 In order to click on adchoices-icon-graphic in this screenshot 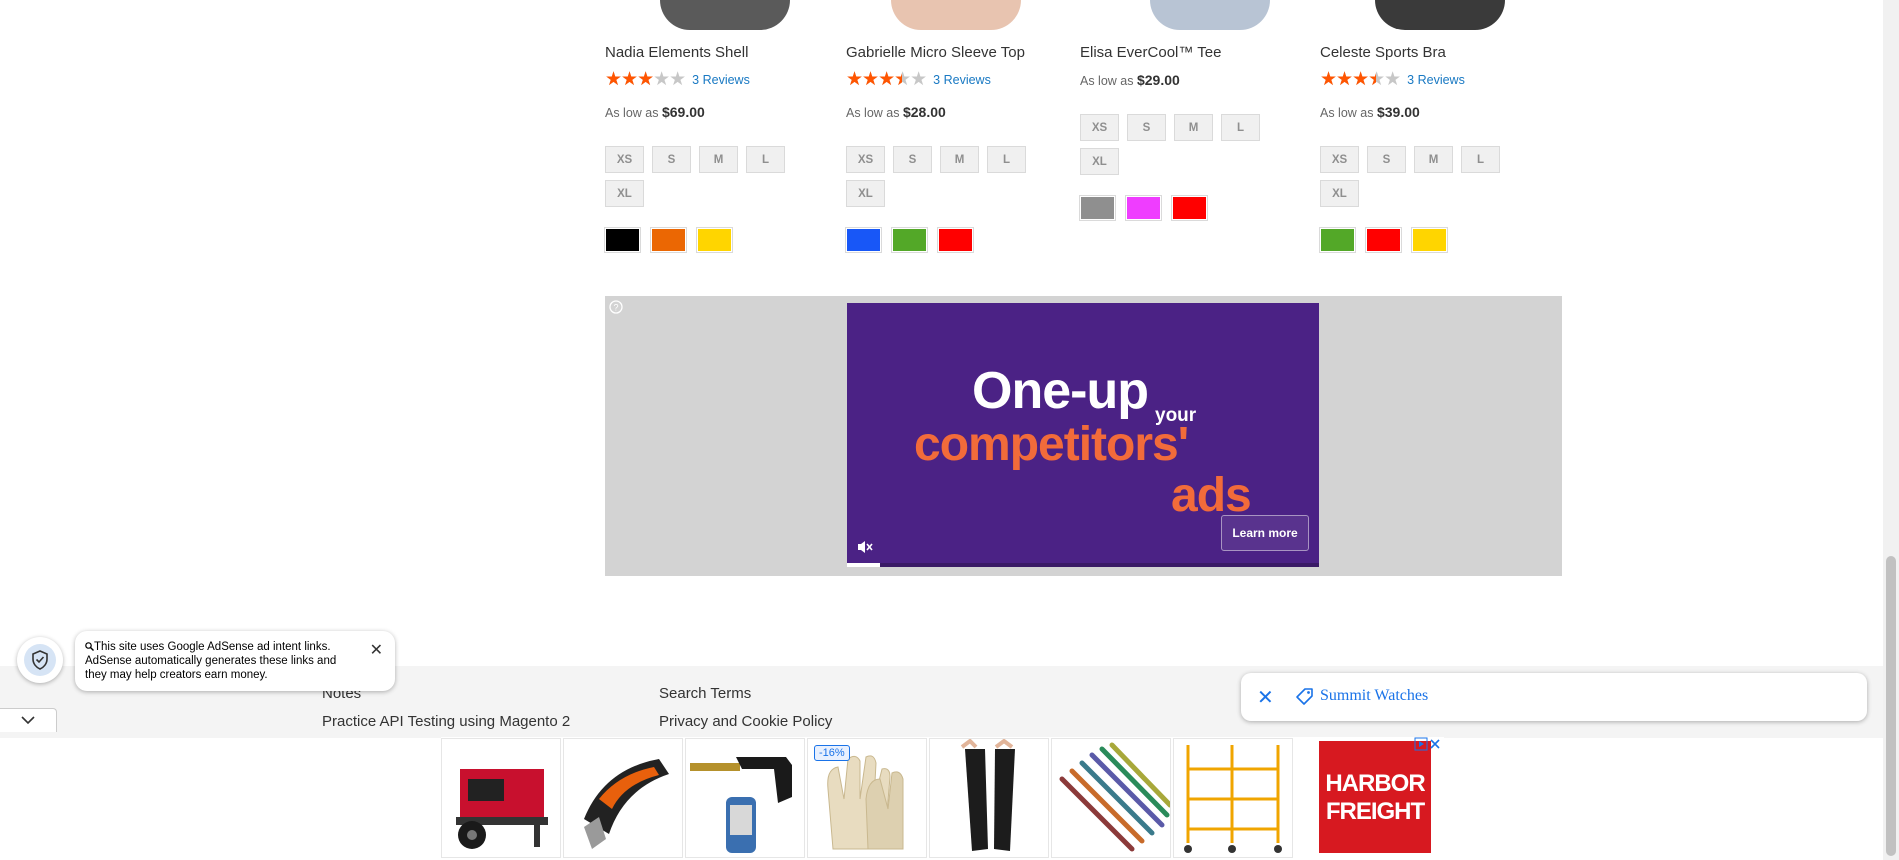, I will do `click(1427, 744)`.